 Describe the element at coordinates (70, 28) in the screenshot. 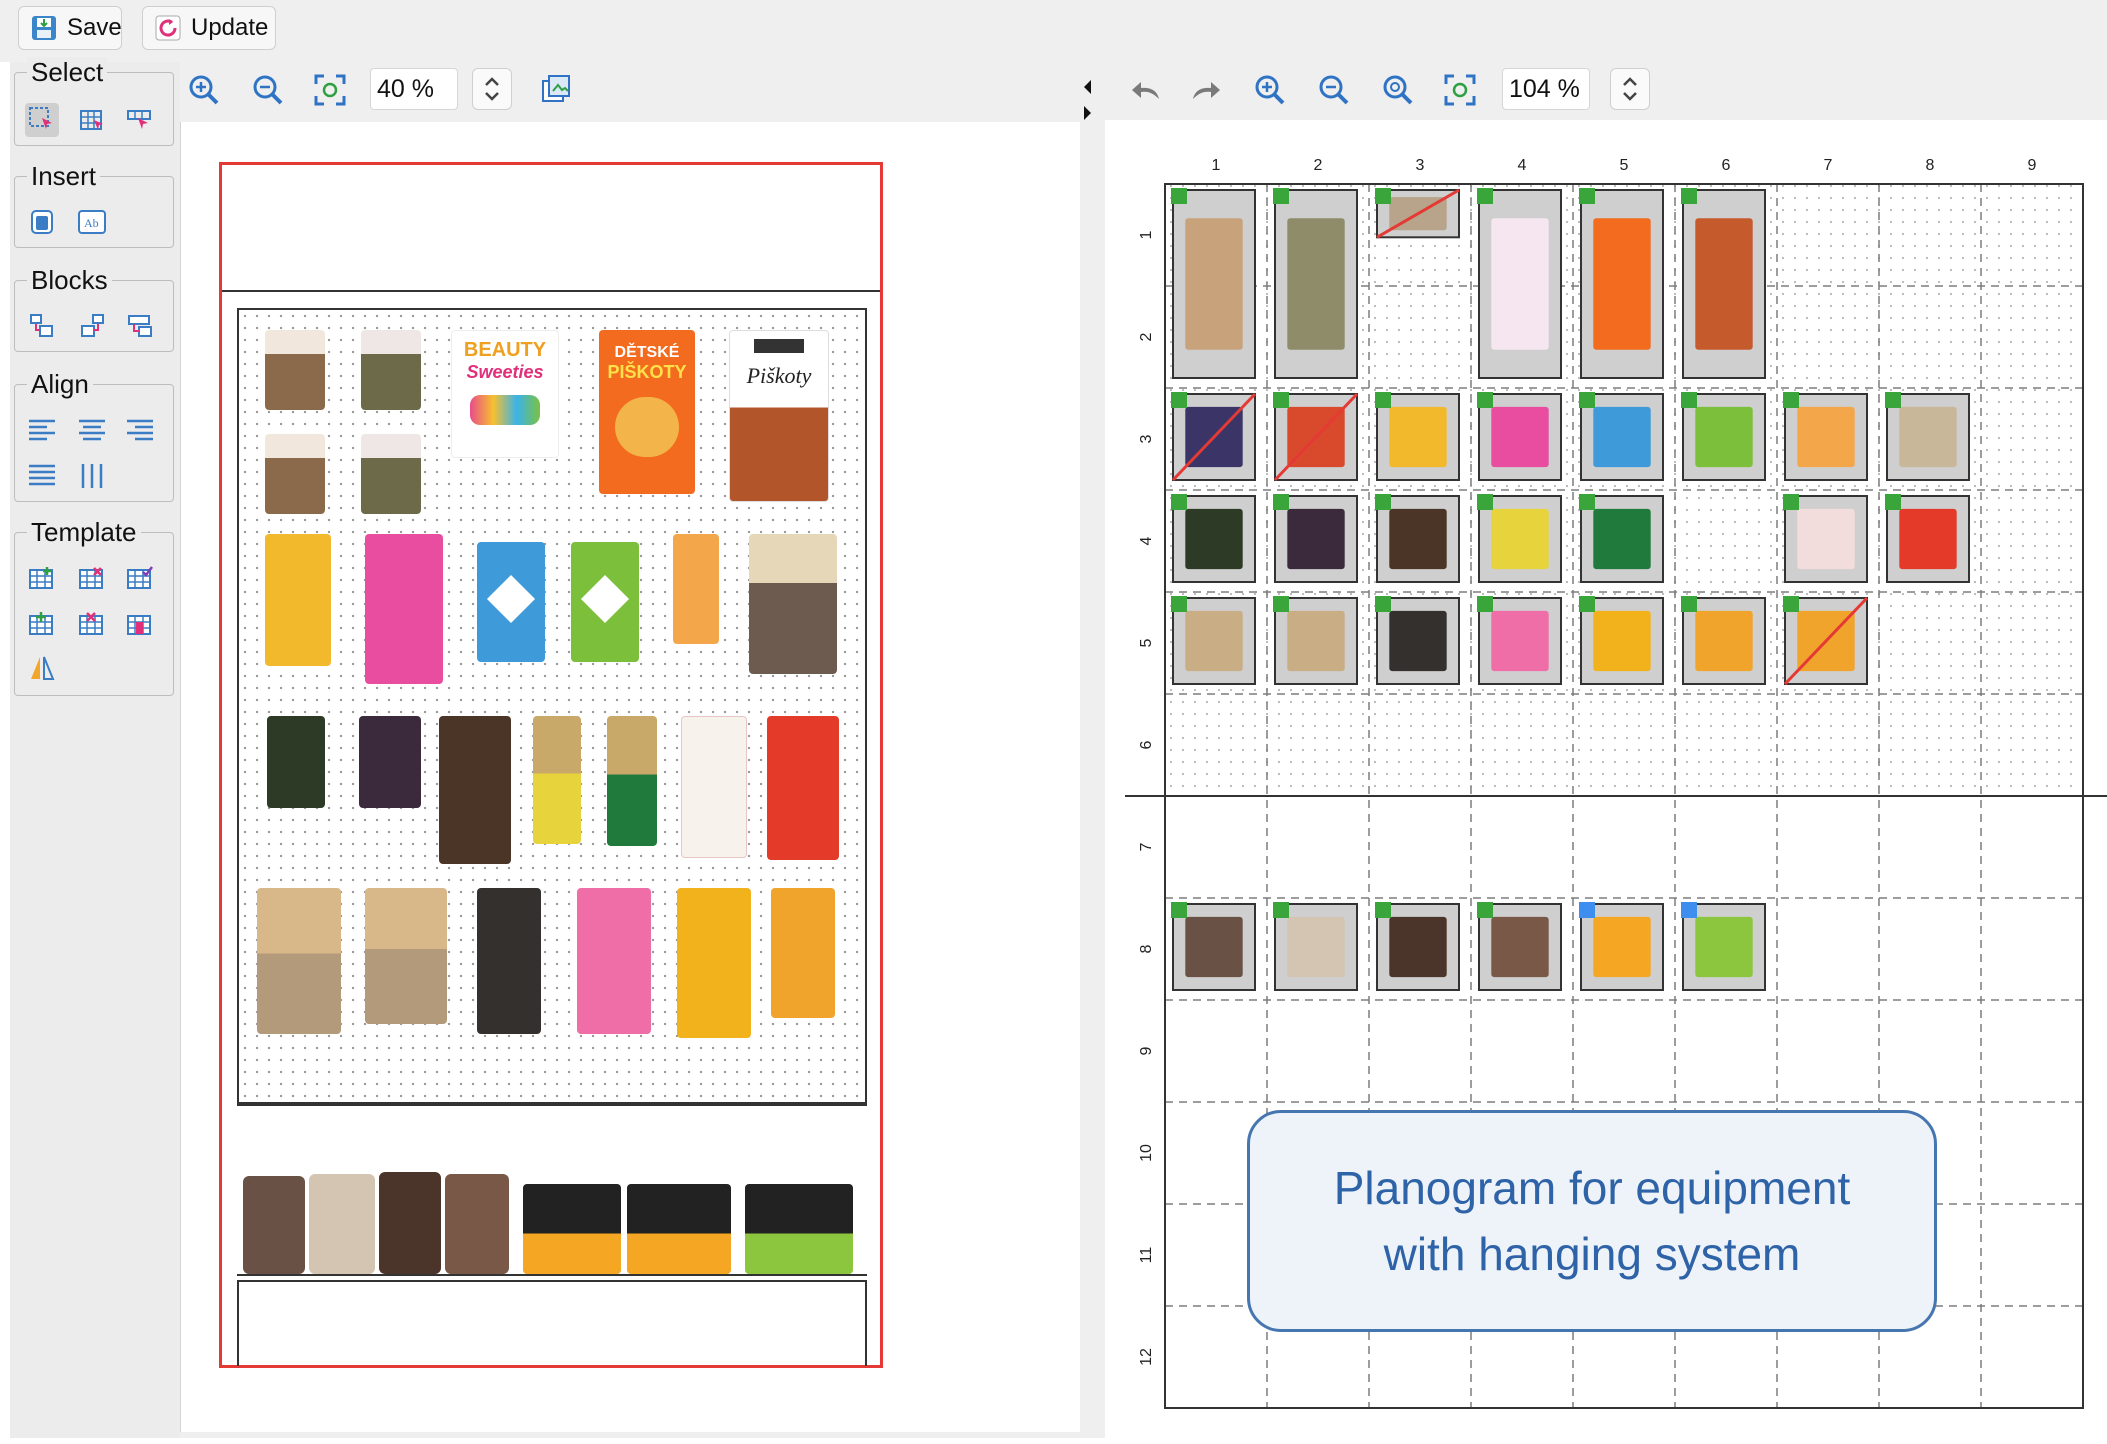

I see `save-button: Save` at that location.